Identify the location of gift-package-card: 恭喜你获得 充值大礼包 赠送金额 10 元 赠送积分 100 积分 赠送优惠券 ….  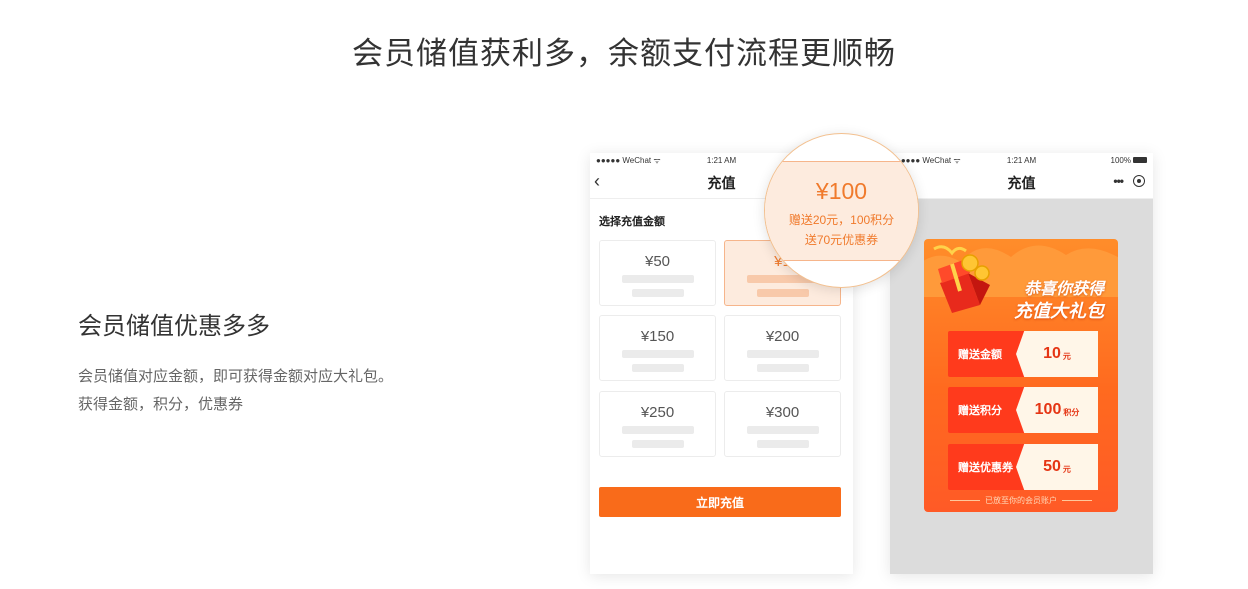
(1021, 375).